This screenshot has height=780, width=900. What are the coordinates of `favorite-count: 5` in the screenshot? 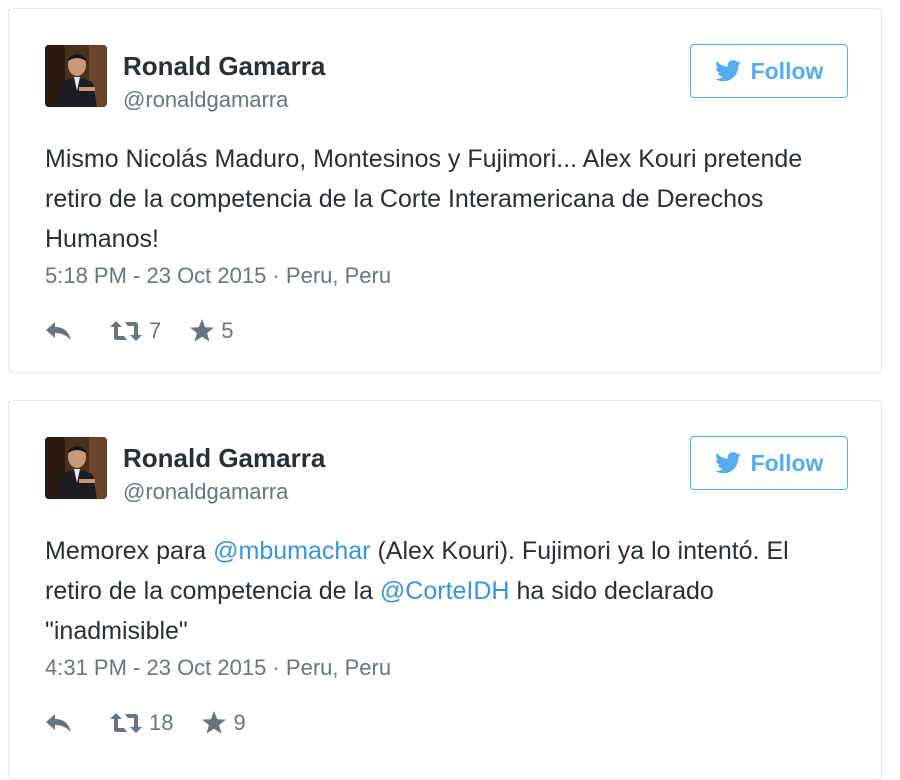 It's located at (227, 330).